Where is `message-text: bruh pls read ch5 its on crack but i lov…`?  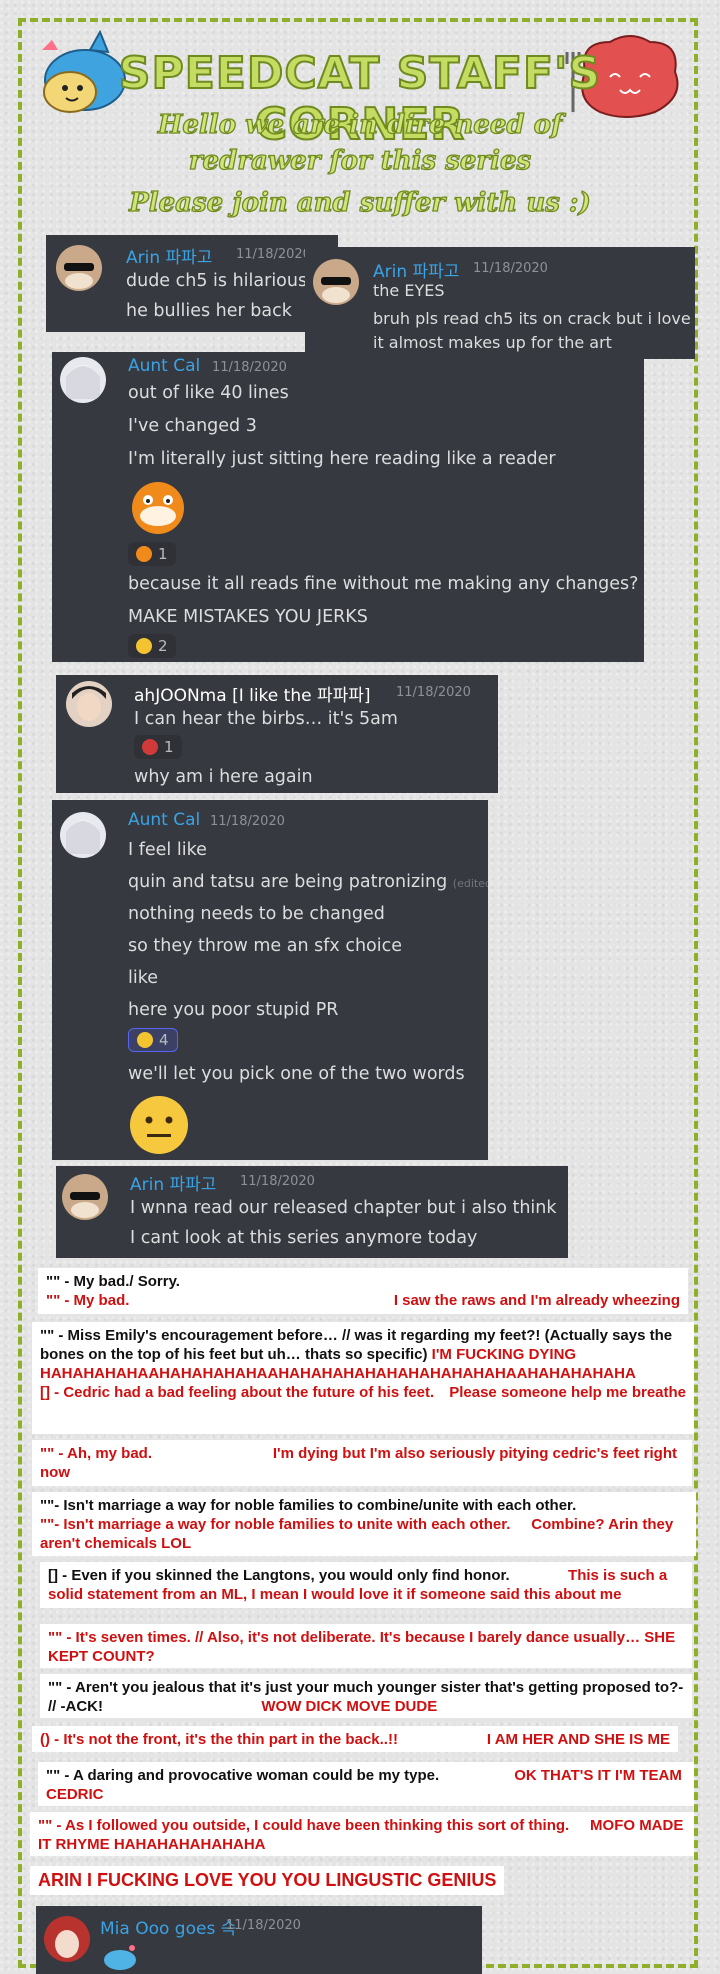
message-text: bruh pls read ch5 its on crack but i lov… is located at coordinates (534, 318).